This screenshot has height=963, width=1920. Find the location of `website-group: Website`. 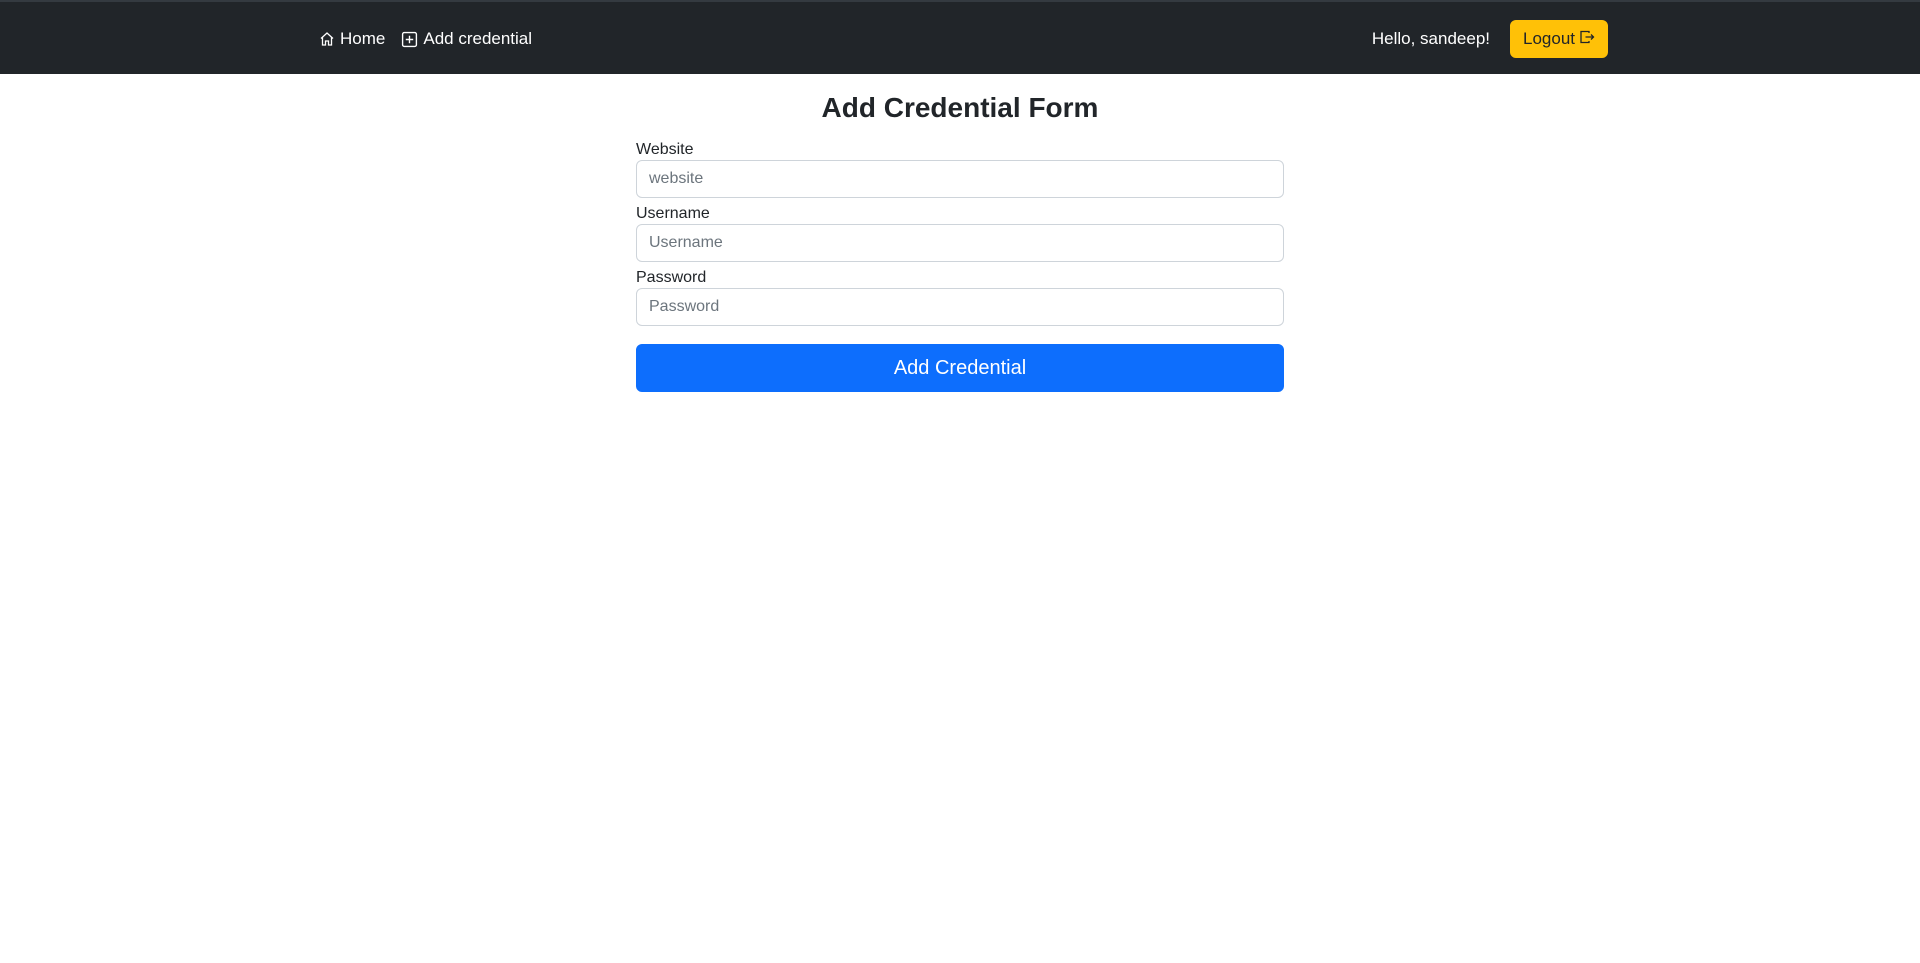

website-group: Website is located at coordinates (960, 169).